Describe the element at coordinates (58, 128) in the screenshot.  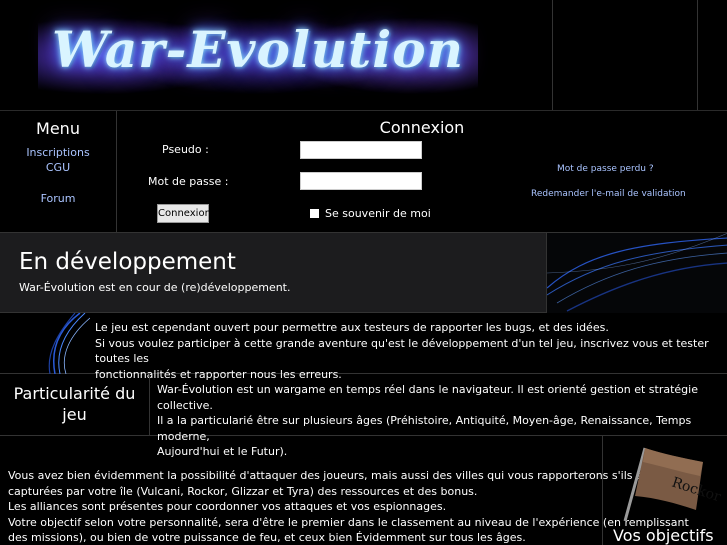
I see `menu-title: Menu` at that location.